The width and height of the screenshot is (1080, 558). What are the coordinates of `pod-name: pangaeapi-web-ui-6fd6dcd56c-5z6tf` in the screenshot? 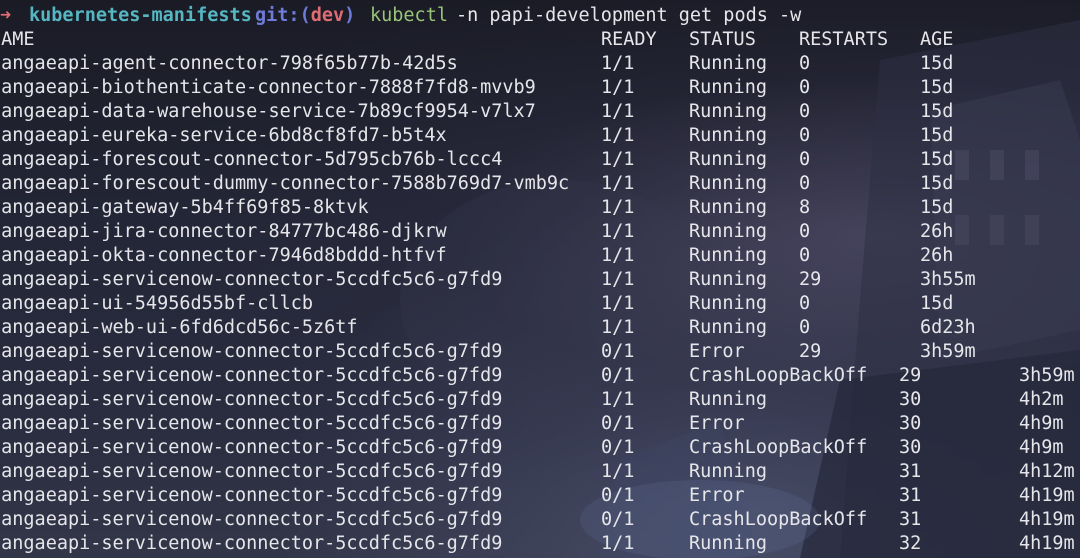 It's located at (179, 327).